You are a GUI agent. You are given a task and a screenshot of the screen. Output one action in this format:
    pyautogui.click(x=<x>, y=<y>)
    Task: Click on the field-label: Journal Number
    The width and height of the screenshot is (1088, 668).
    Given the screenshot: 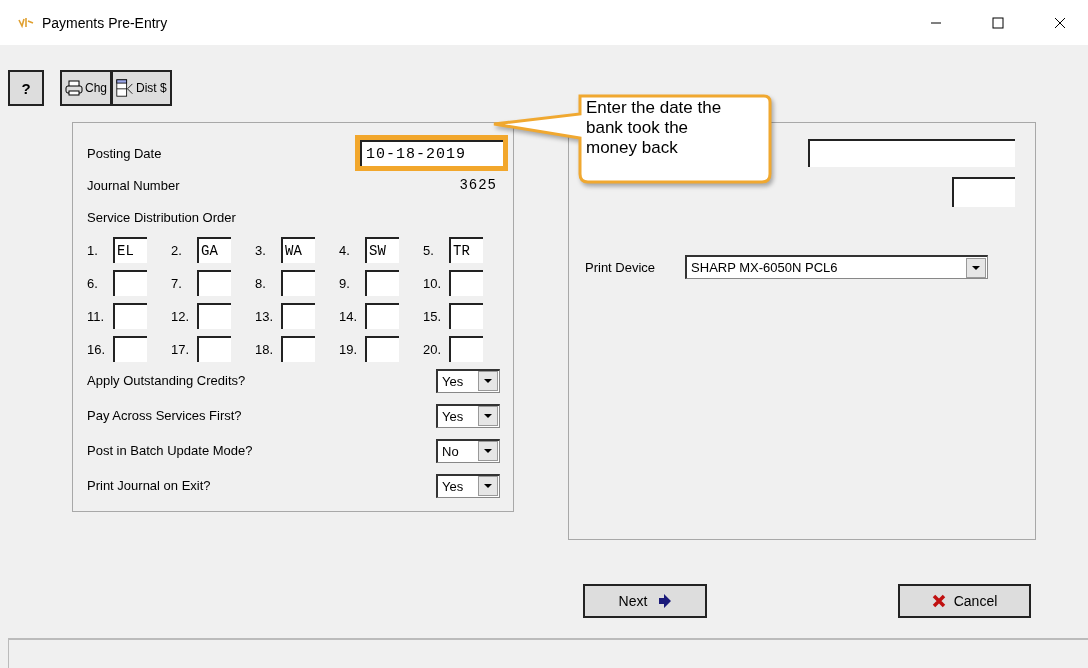 What is the action you would take?
    pyautogui.click(x=133, y=185)
    